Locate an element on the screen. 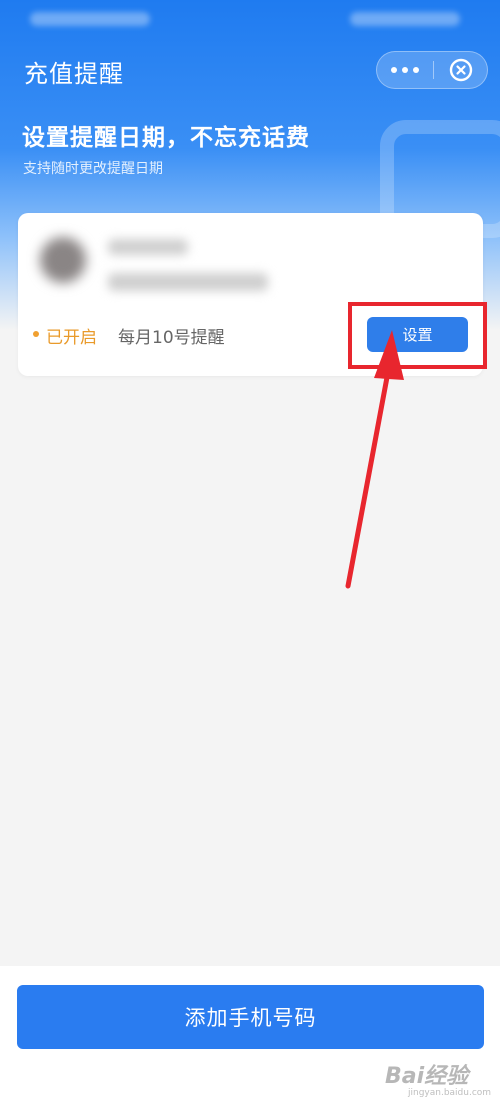  mini-program-capsule is located at coordinates (432, 70).